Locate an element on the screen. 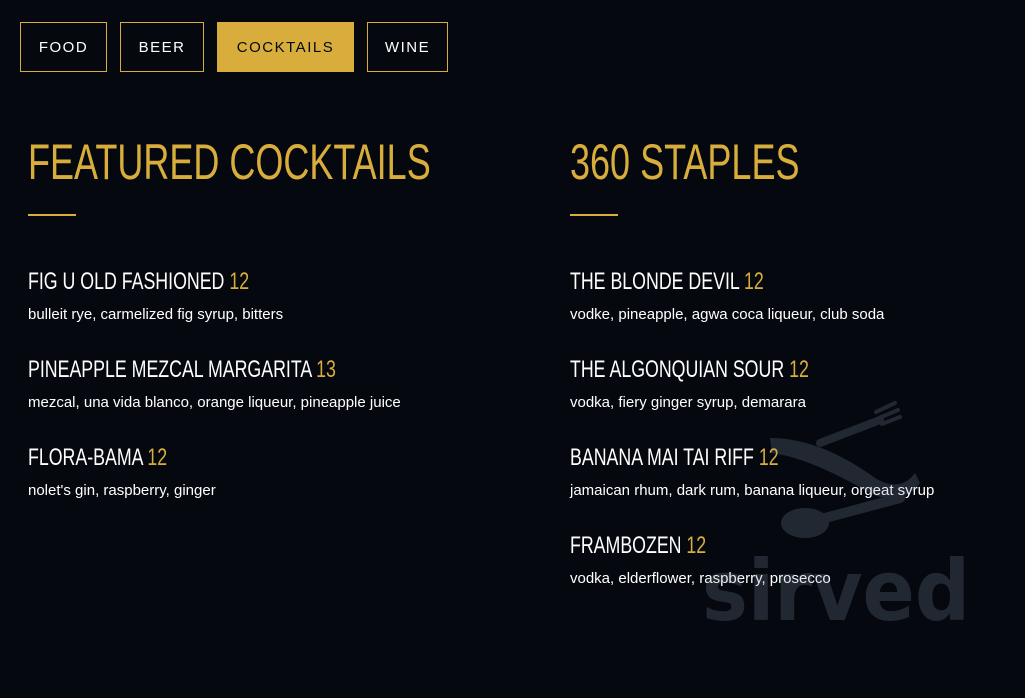 Image resolution: width=1025 pixels, height=698 pixels. section-title: FEATURED COCKTAILS is located at coordinates (229, 162).